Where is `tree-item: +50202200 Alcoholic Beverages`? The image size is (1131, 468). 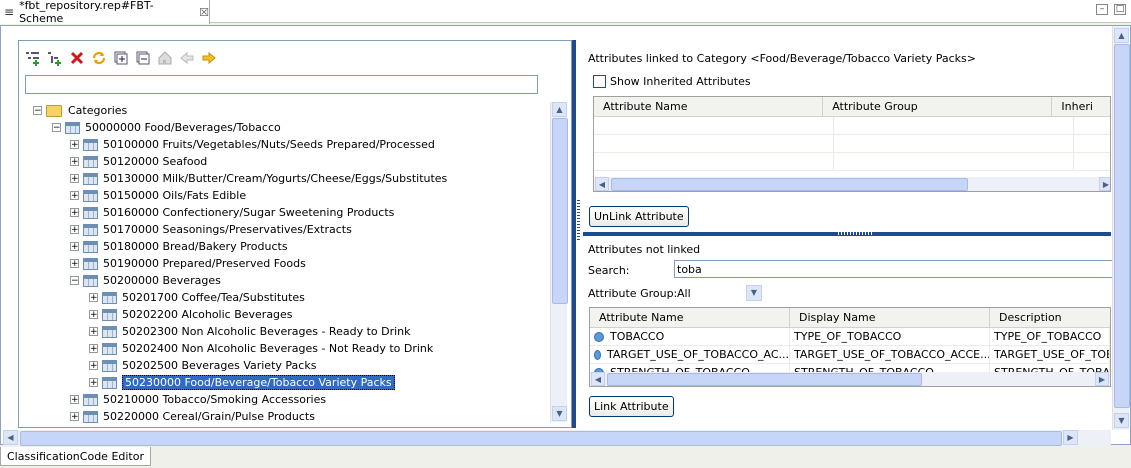
tree-item: +50202200 Alcoholic Beverages is located at coordinates (191, 314).